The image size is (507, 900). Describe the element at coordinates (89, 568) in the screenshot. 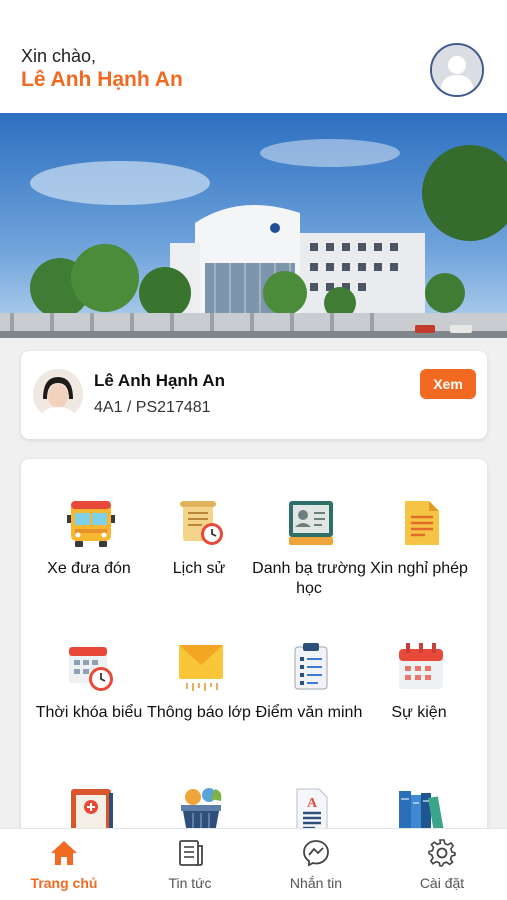

I see `menu-label: Xe đưa đón` at that location.